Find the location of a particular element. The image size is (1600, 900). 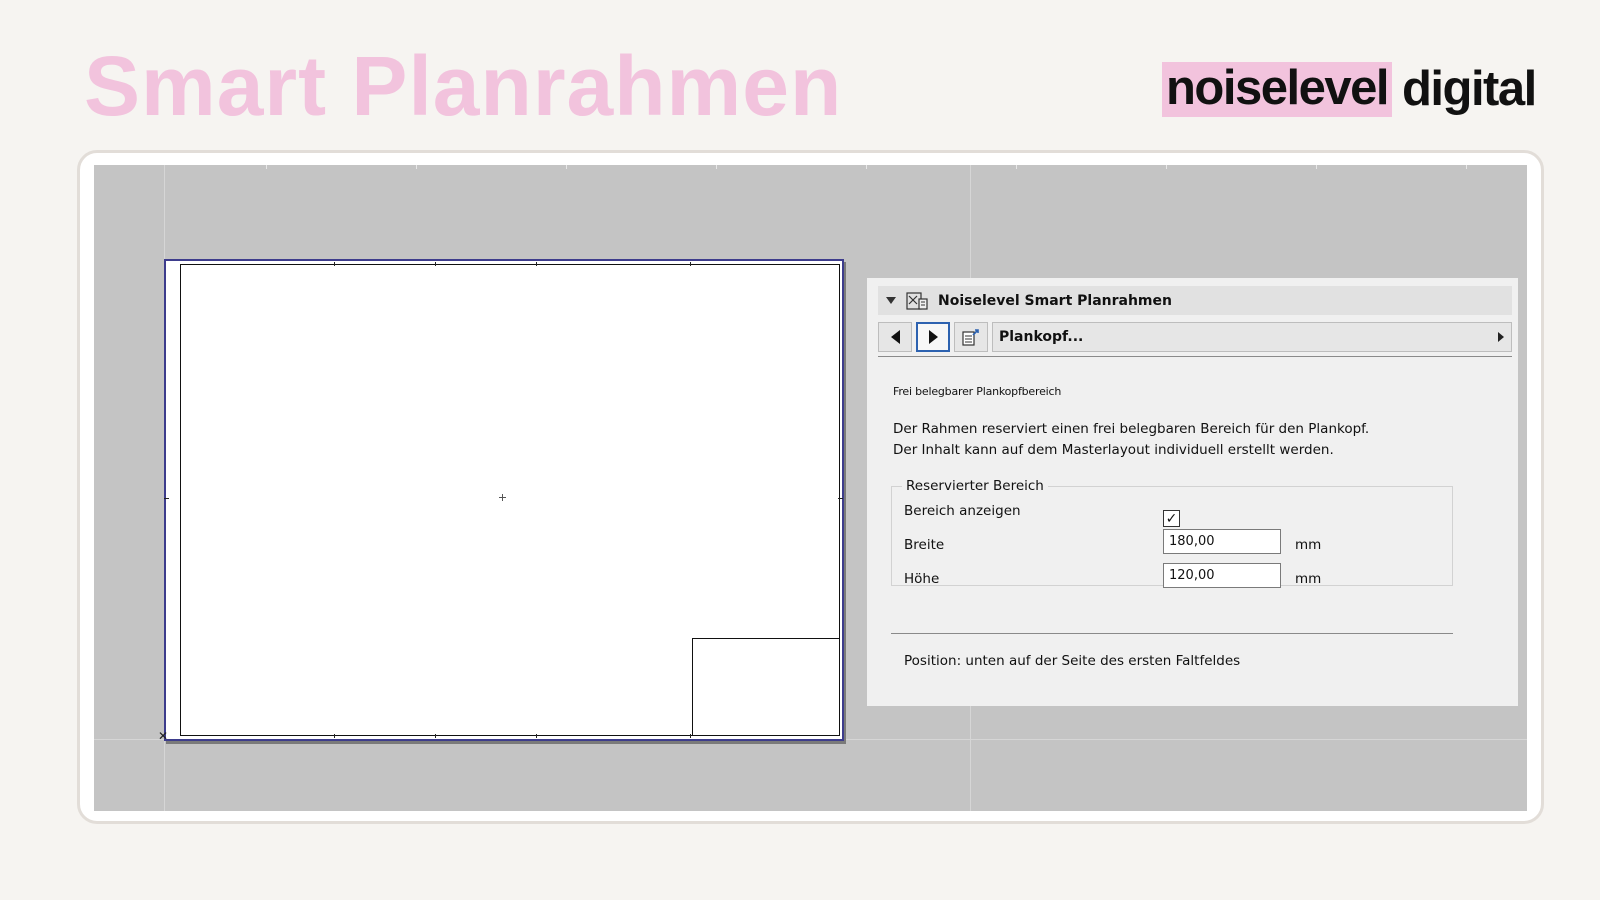

width-label: Breite is located at coordinates (924, 545).